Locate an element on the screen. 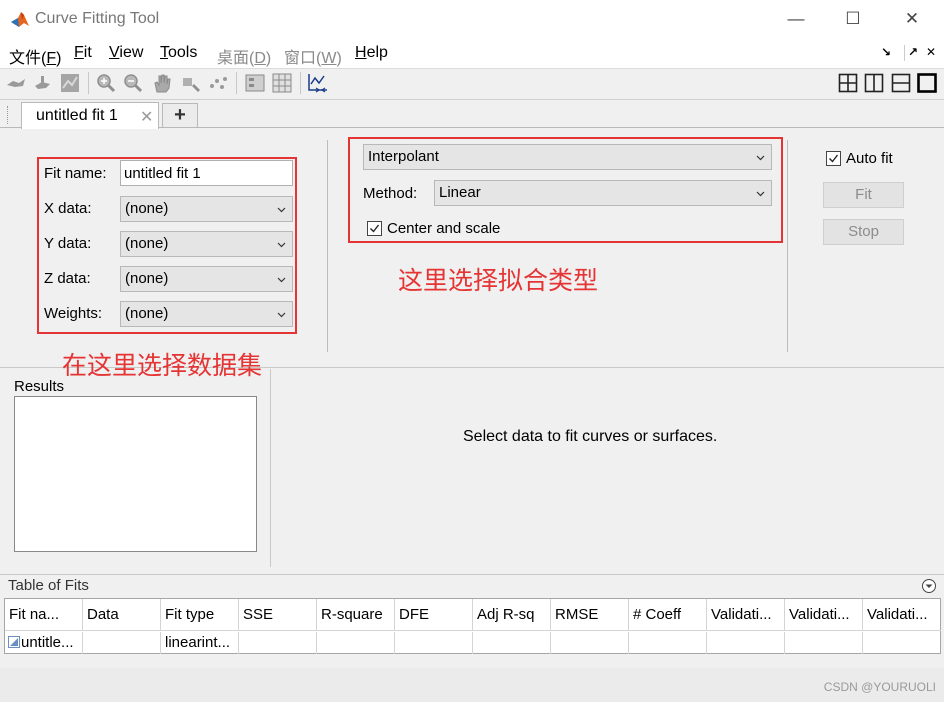  method-dropdown: Linear is located at coordinates (603, 193).